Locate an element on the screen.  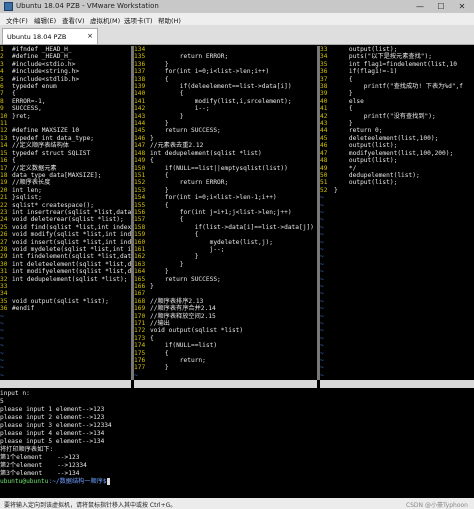
line-text: output(list); is located at coordinates (366, 161).